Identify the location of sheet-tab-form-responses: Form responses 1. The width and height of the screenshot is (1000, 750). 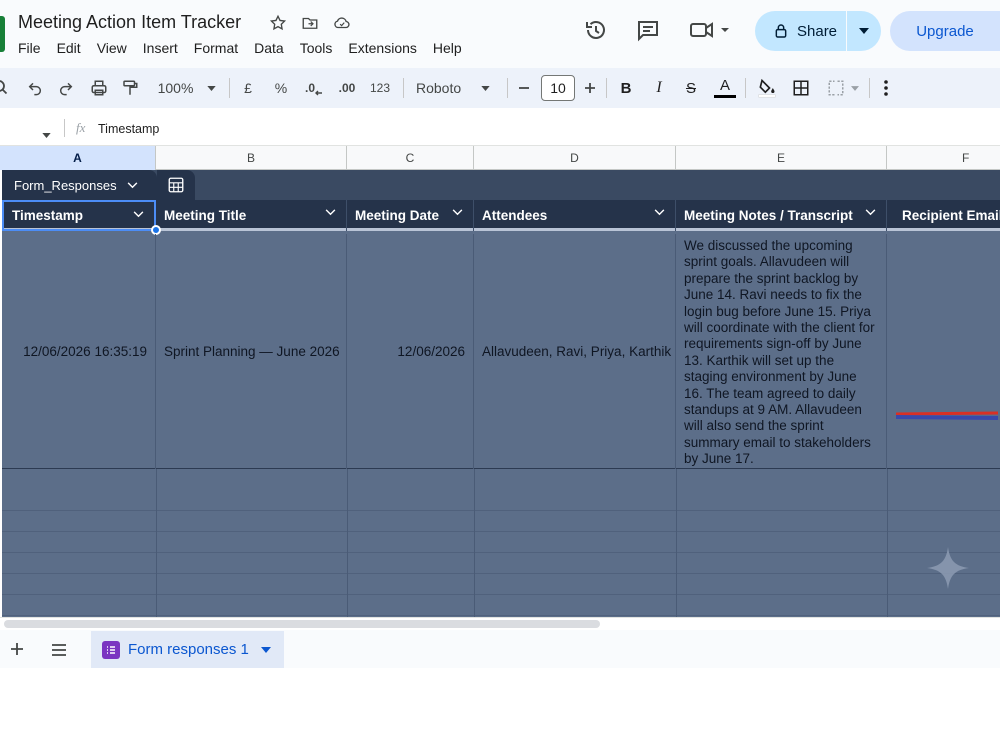
(187, 649).